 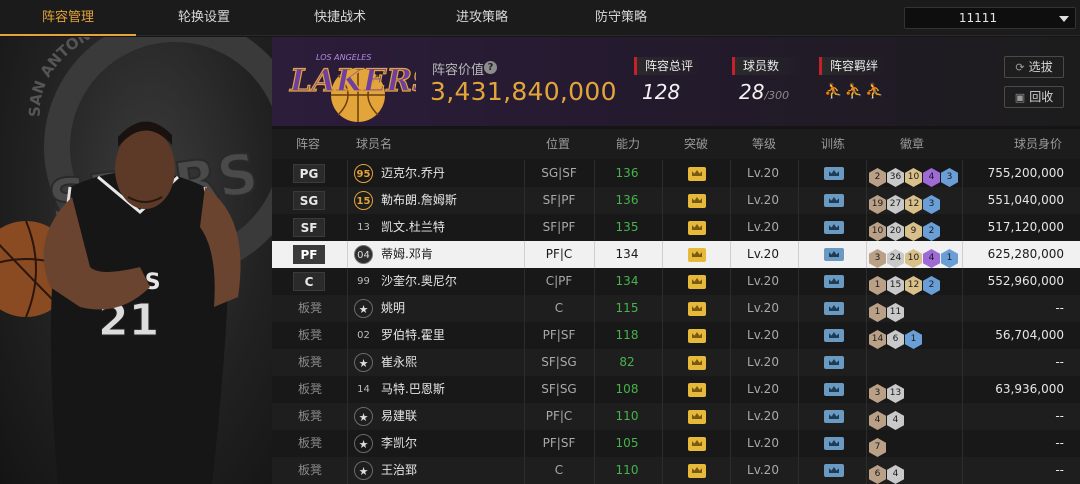 What do you see at coordinates (676, 389) in the screenshot?
I see `table-row: 板凳 14 马特.巴恩斯 SF|SG 108 Lv.20 3 13 63,936,000` at bounding box center [676, 389].